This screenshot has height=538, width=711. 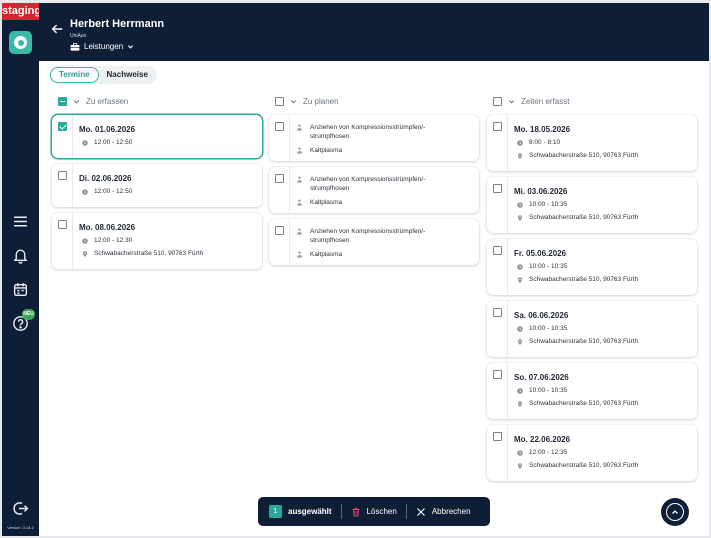 I want to click on column-title: Zeiten erfasst, so click(x=545, y=101).